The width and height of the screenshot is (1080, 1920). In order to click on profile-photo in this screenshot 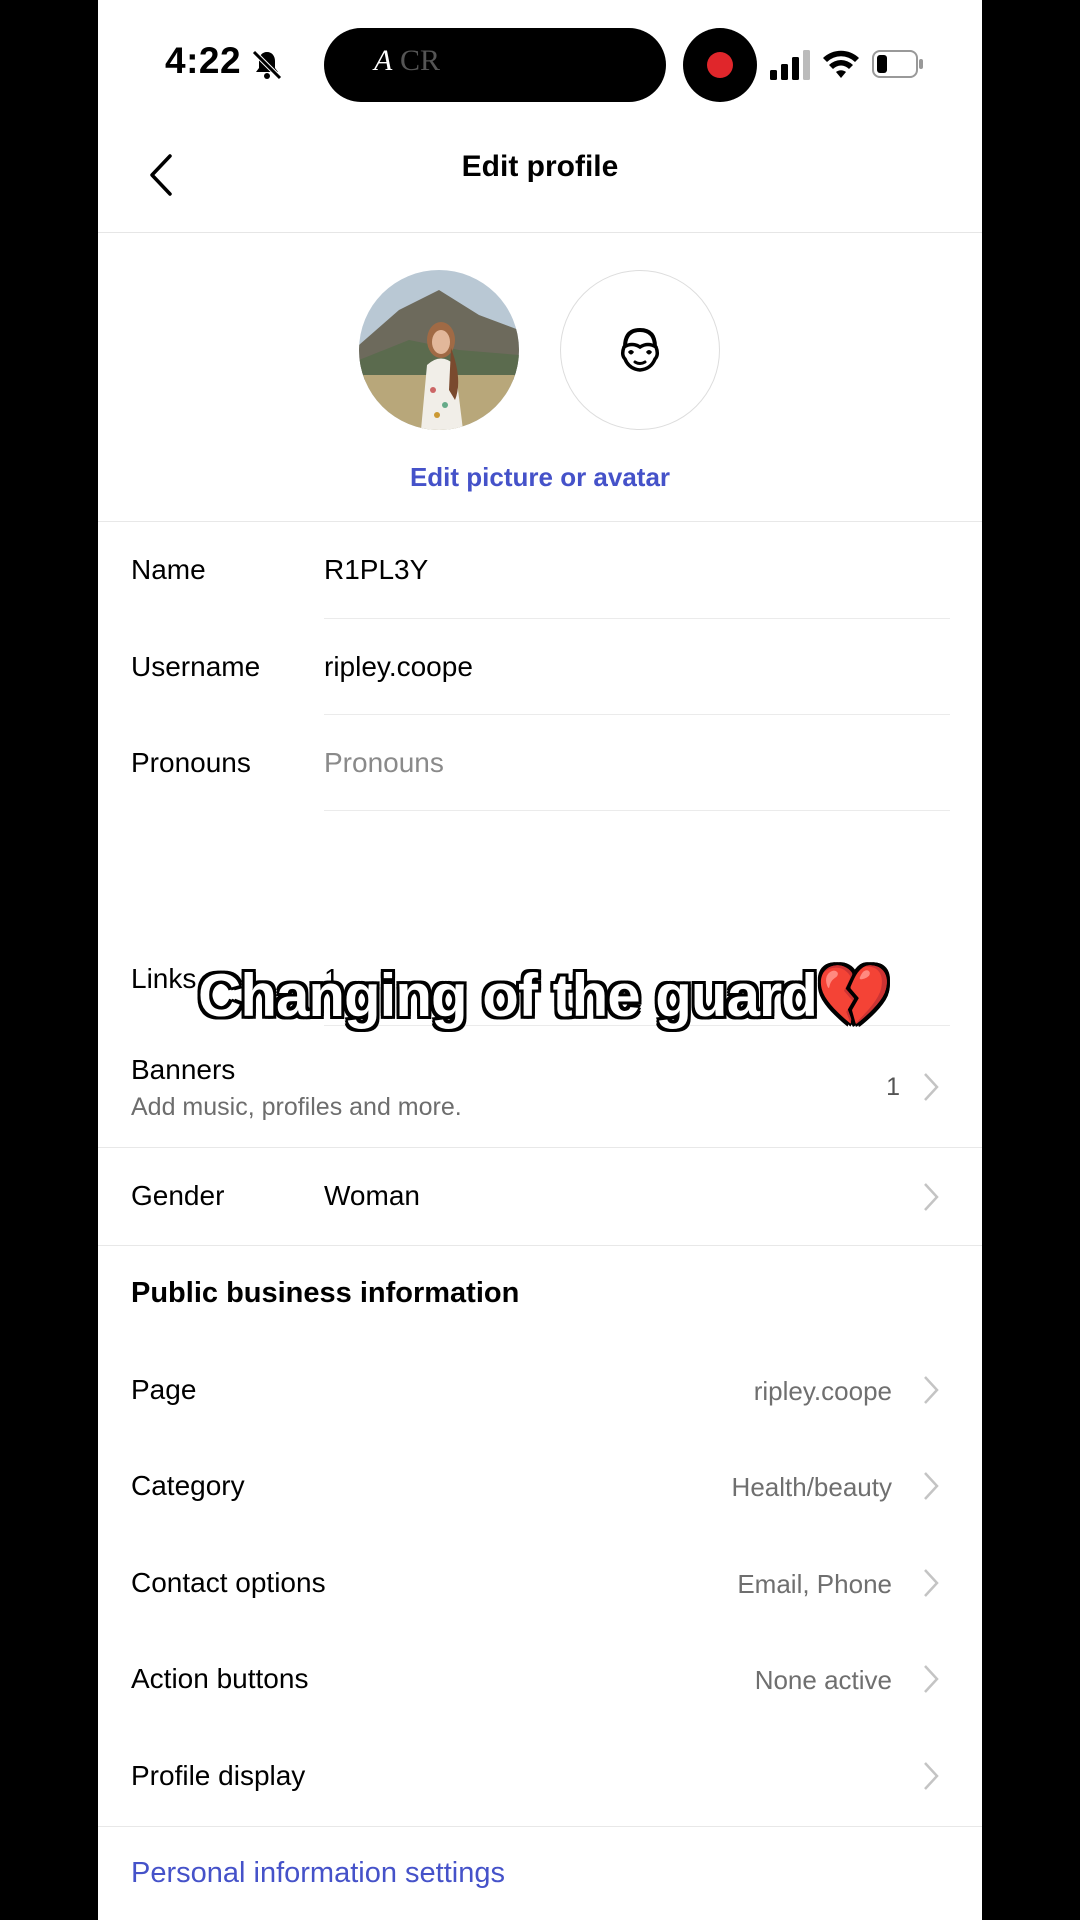, I will do `click(439, 350)`.